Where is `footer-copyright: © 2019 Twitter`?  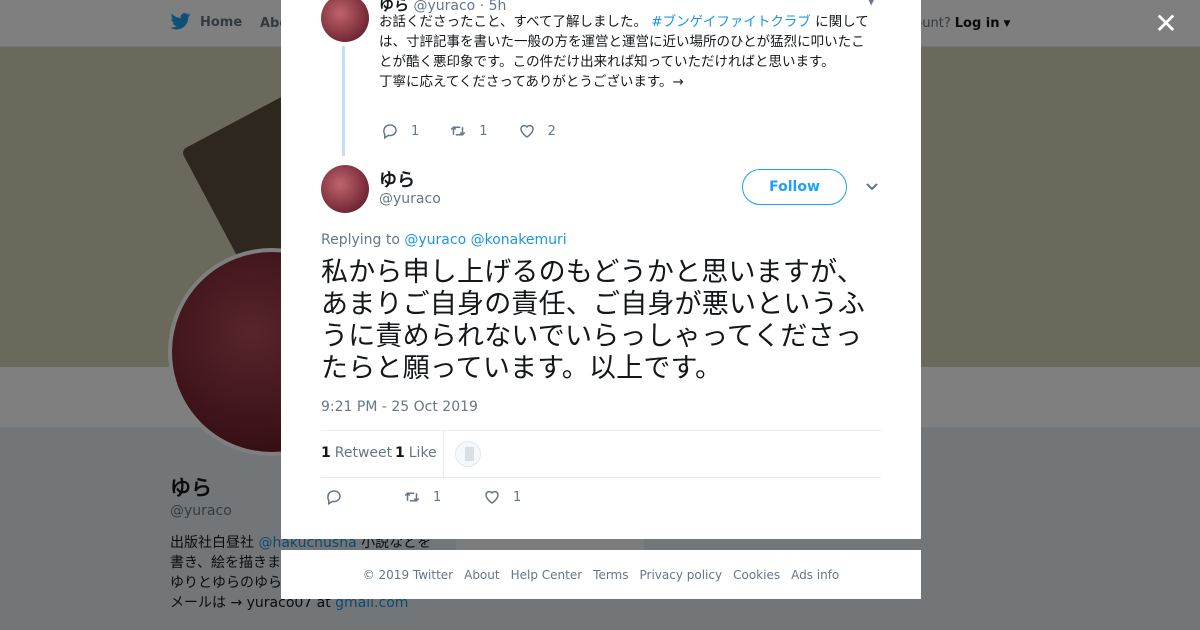 footer-copyright: © 2019 Twitter is located at coordinates (408, 574).